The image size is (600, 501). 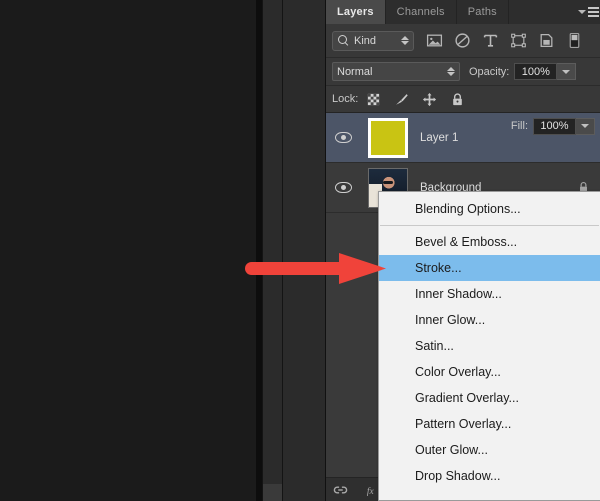 I want to click on svg-text: fx, so click(x=371, y=490).